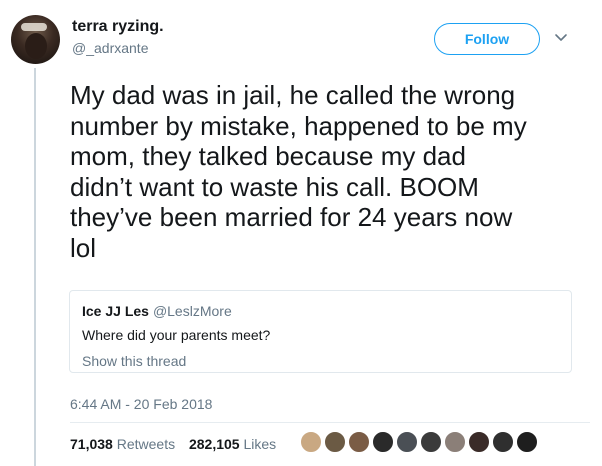 The width and height of the screenshot is (602, 466). What do you see at coordinates (91, 444) in the screenshot?
I see `retweets-count: 71,038` at bounding box center [91, 444].